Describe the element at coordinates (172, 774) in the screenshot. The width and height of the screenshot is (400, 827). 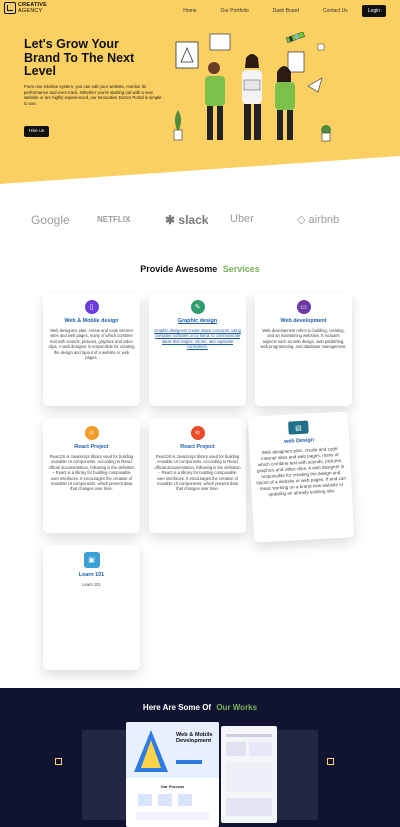
I see `work-slide-main: Web & Mobile Development Our Process` at that location.